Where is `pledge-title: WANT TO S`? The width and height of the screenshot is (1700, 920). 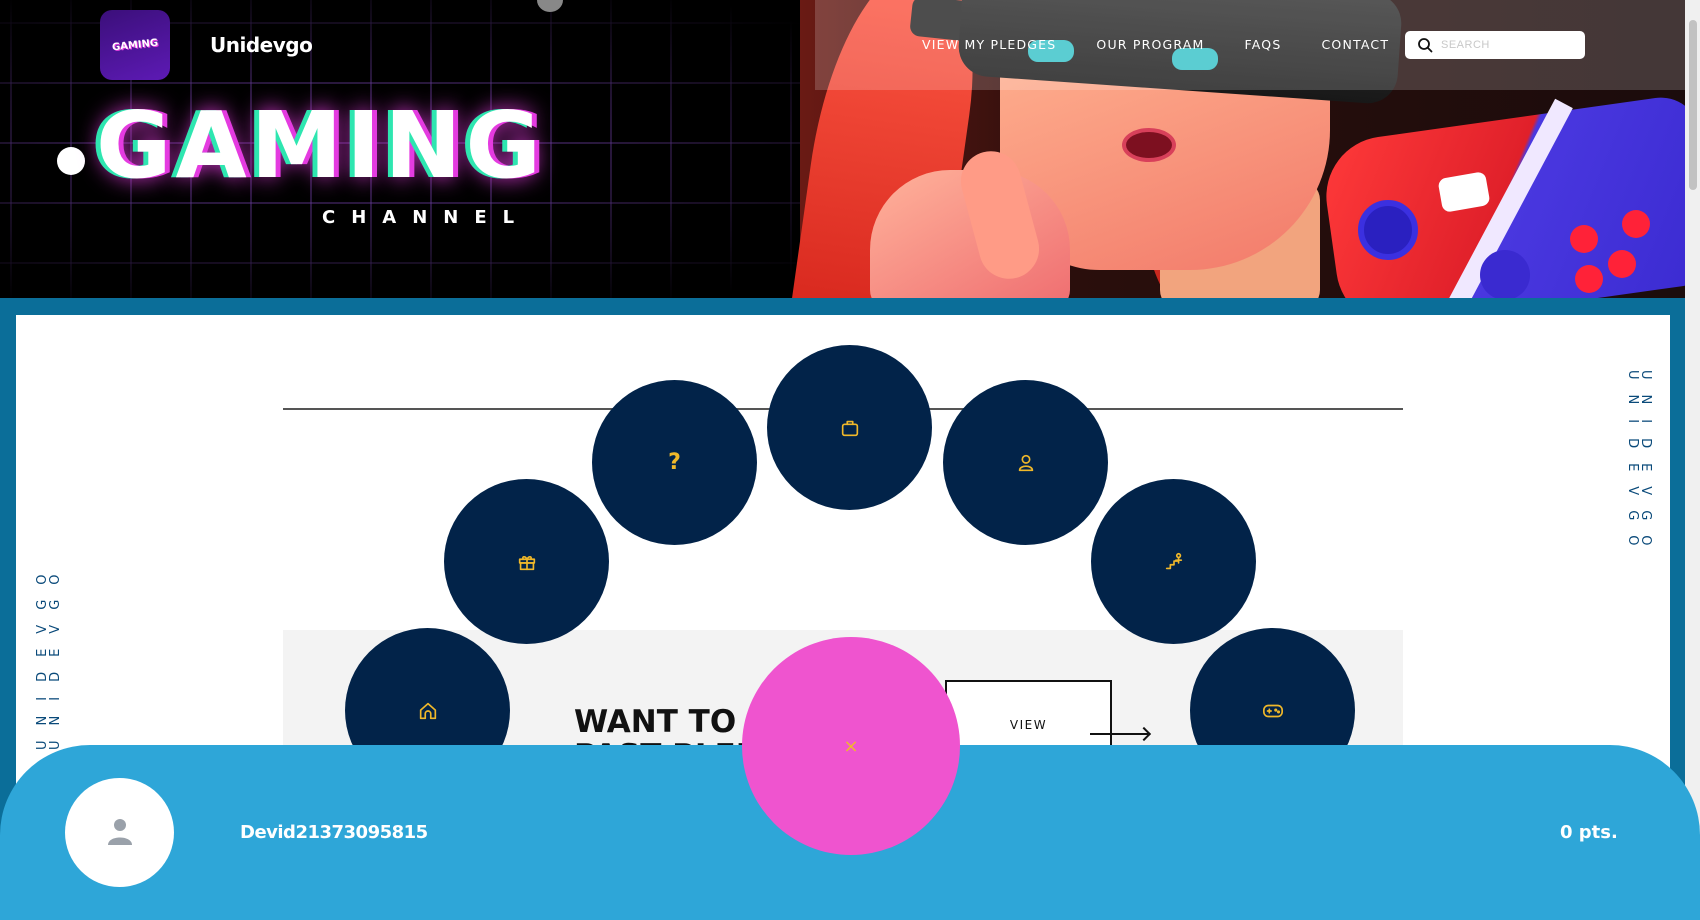 pledge-title: WANT TO S is located at coordinates (661, 722).